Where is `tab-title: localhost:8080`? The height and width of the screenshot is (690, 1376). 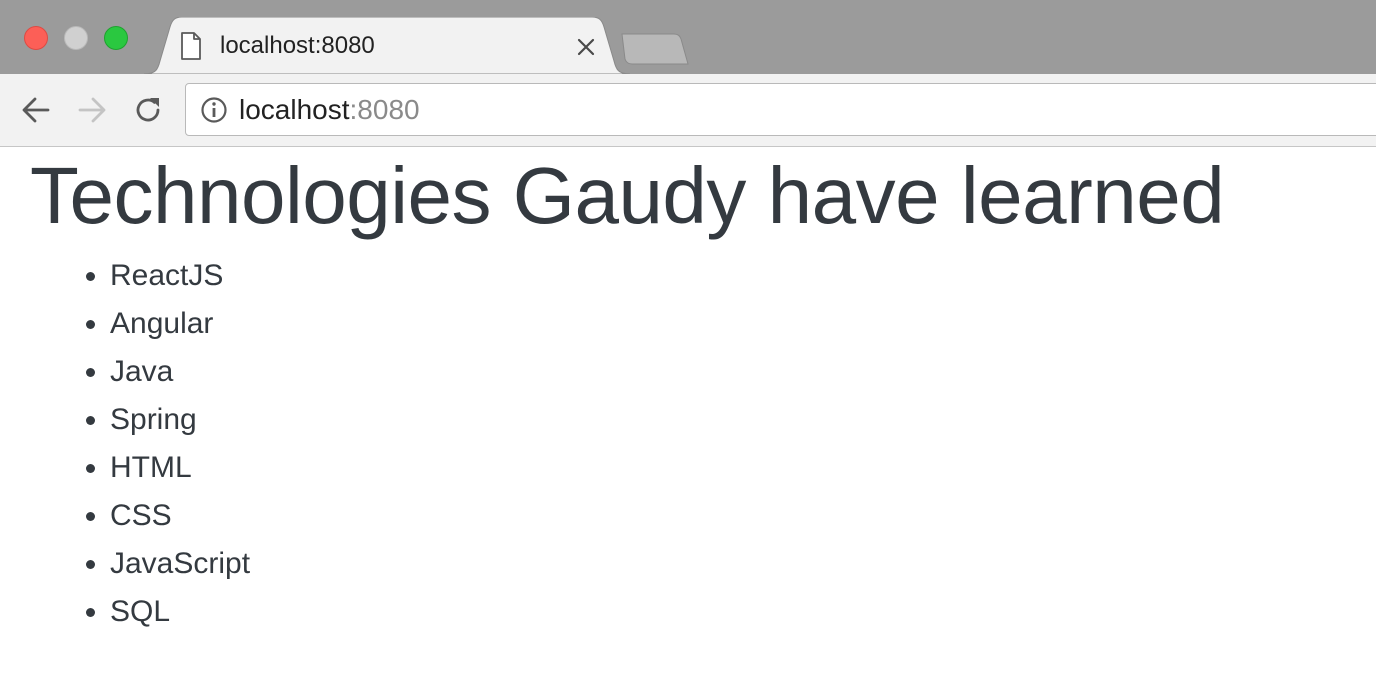 tab-title: localhost:8080 is located at coordinates (297, 45).